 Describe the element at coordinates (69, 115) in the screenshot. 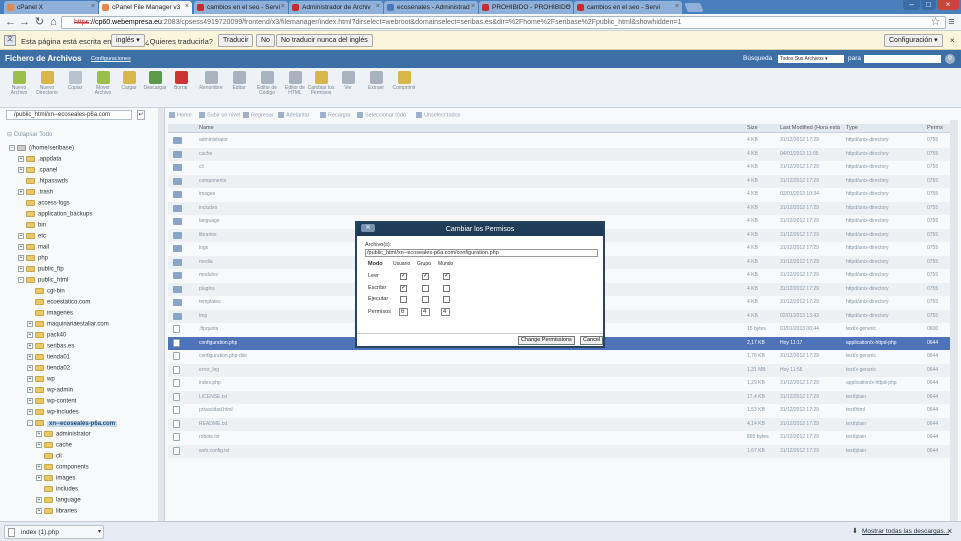

I see `path-input: /public_html/xn--ecoseales-p6a.com` at that location.